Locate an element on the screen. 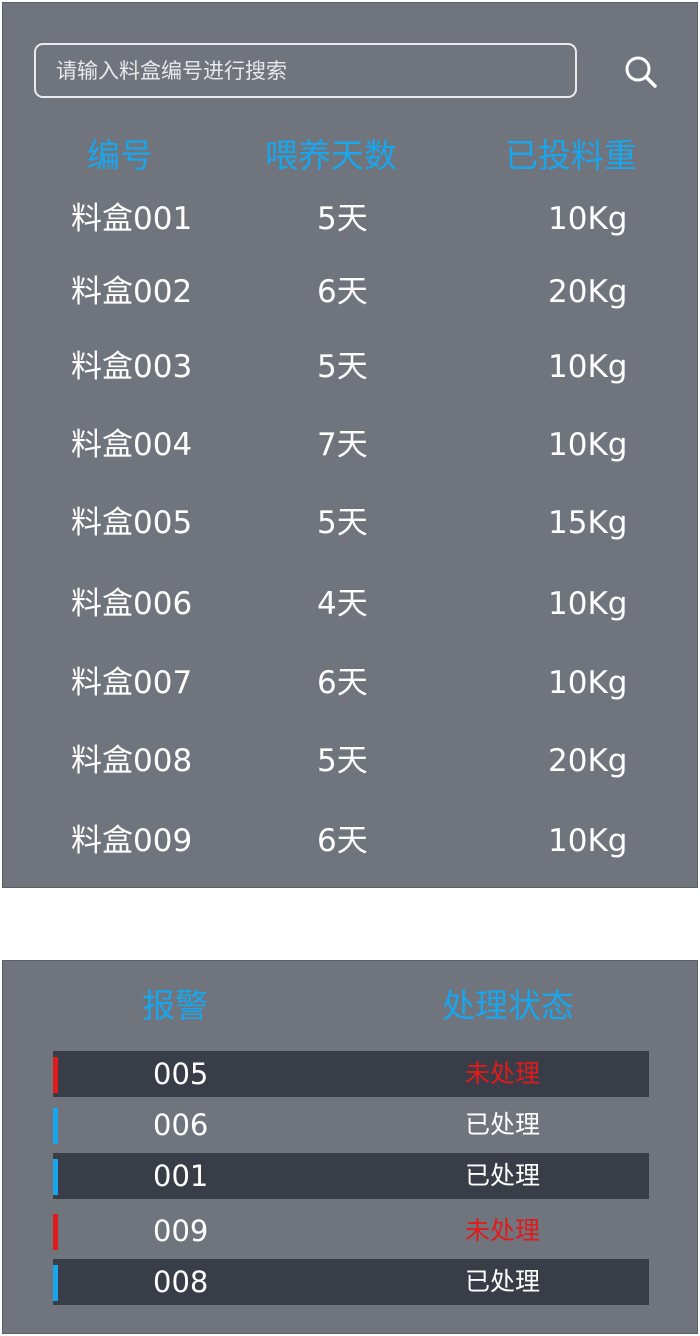  feeding-days: 7天 is located at coordinates (342, 445).